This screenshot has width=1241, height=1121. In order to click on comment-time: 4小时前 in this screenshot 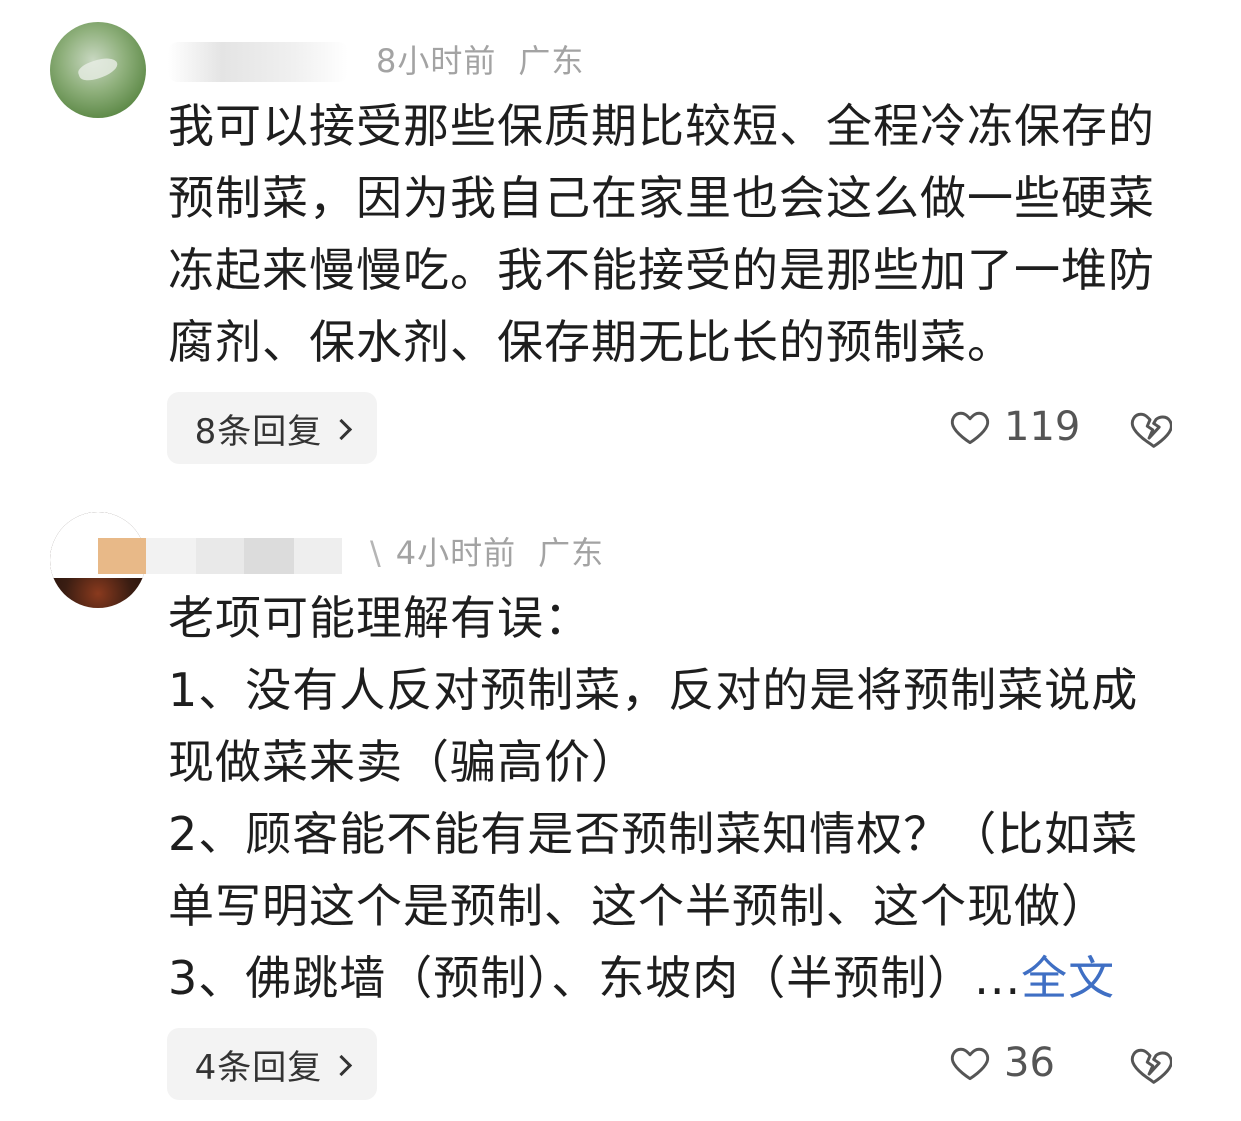, I will do `click(456, 553)`.